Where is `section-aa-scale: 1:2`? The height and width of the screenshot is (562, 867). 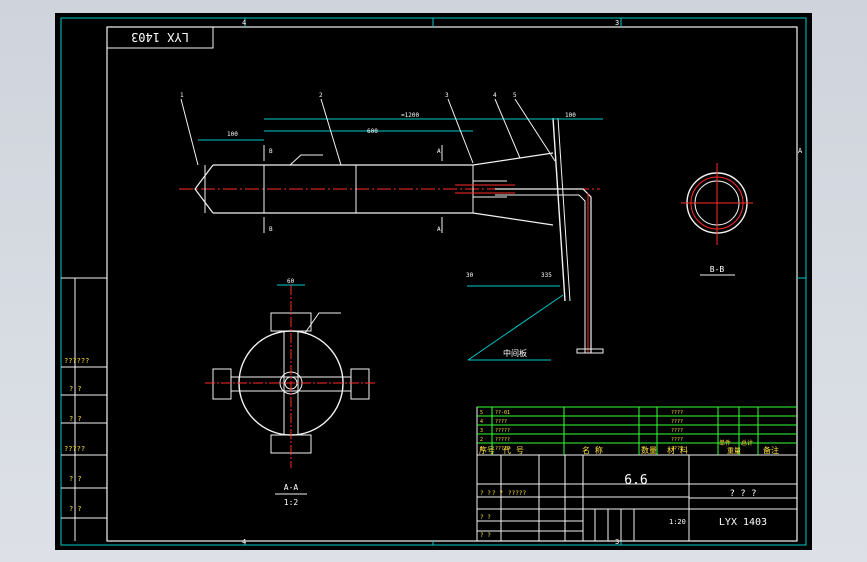 section-aa-scale: 1:2 is located at coordinates (291, 502).